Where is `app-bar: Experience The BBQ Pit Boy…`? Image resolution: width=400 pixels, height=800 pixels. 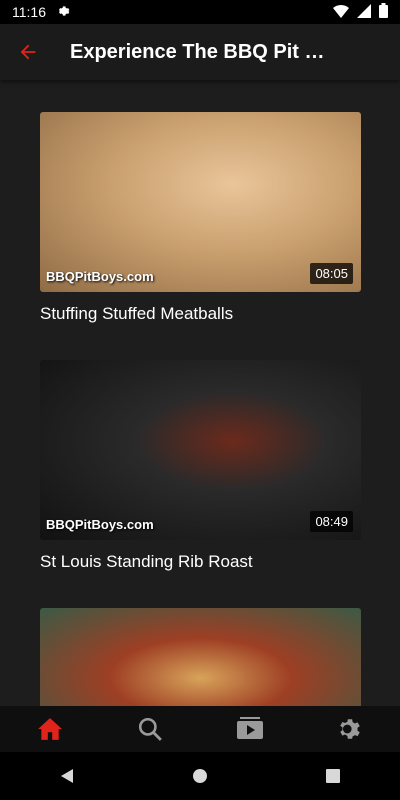 app-bar: Experience The BBQ Pit Boy… is located at coordinates (200, 52).